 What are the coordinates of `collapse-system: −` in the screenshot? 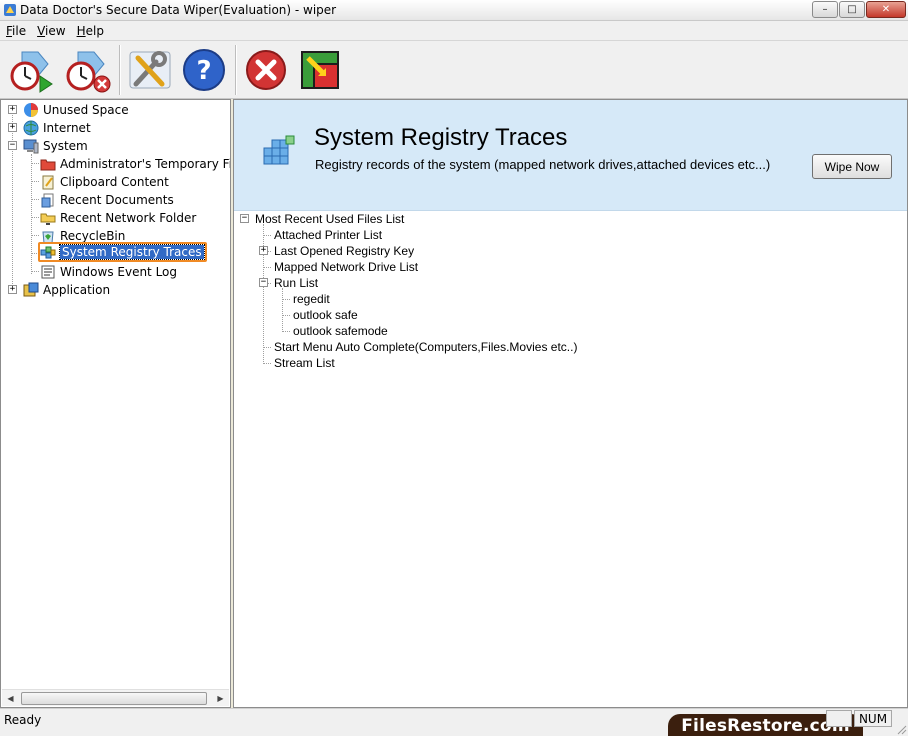 It's located at (12, 145).